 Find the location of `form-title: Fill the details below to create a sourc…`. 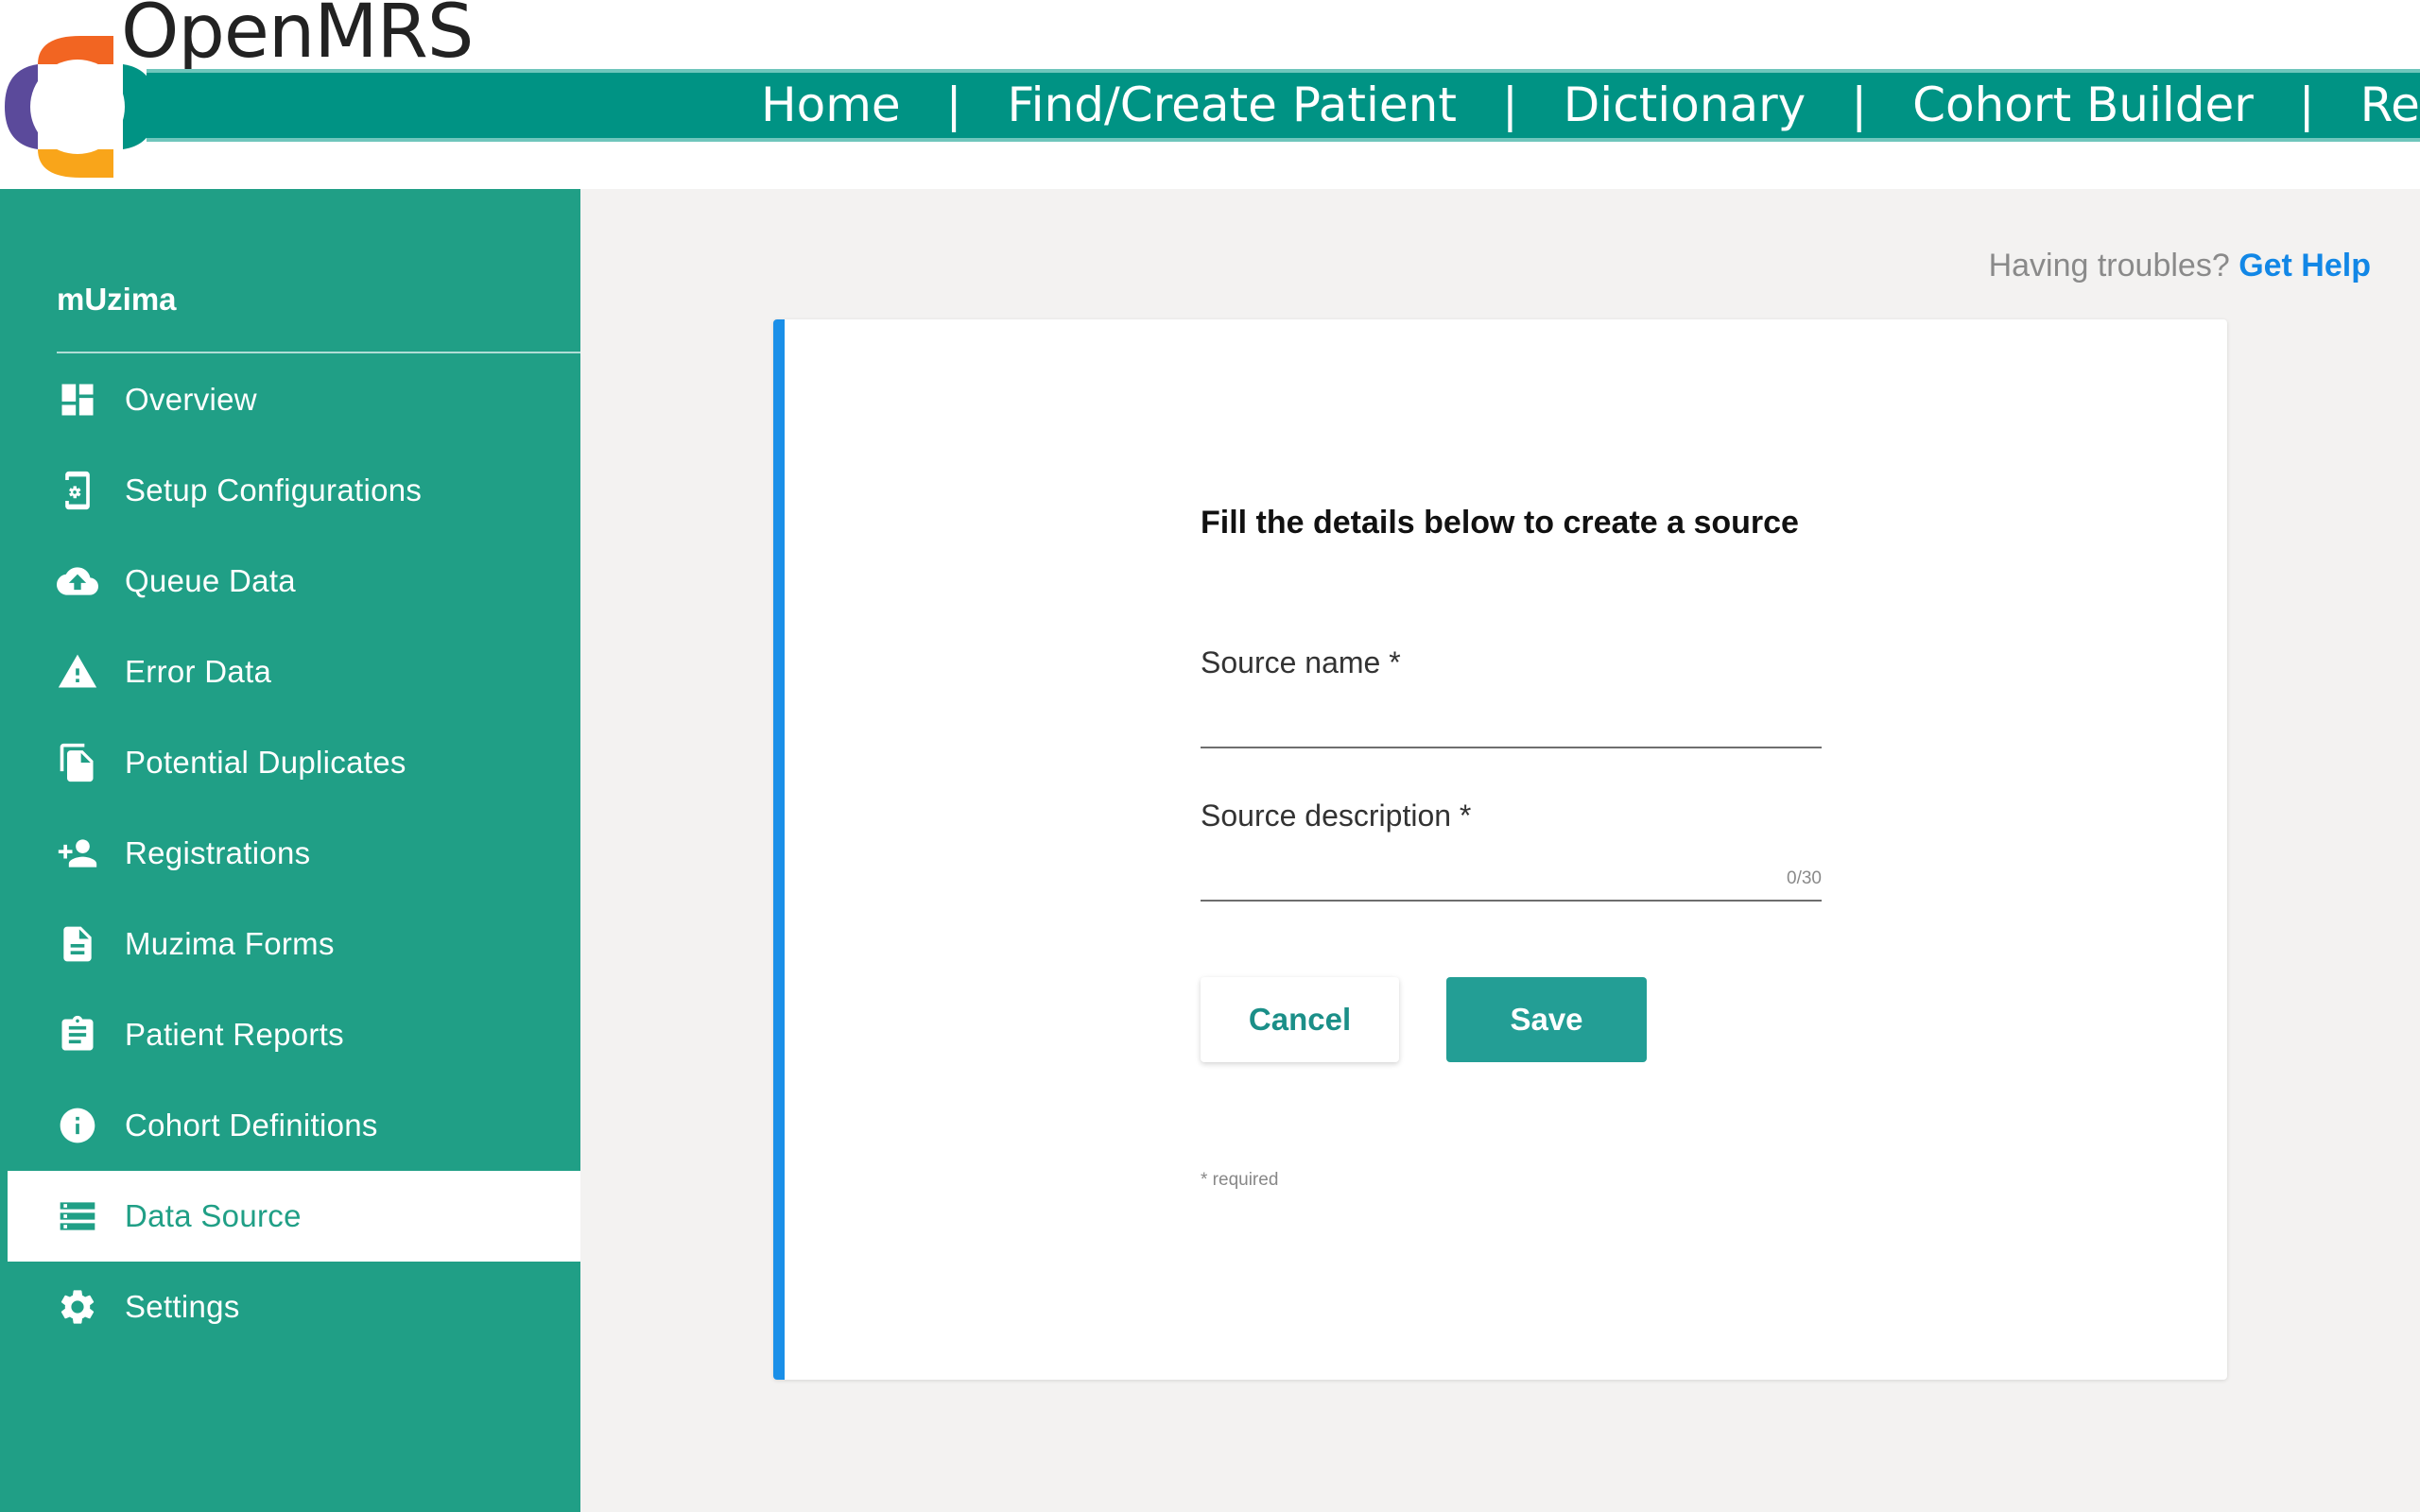

form-title: Fill the details below to create a sourc… is located at coordinates (1500, 523).